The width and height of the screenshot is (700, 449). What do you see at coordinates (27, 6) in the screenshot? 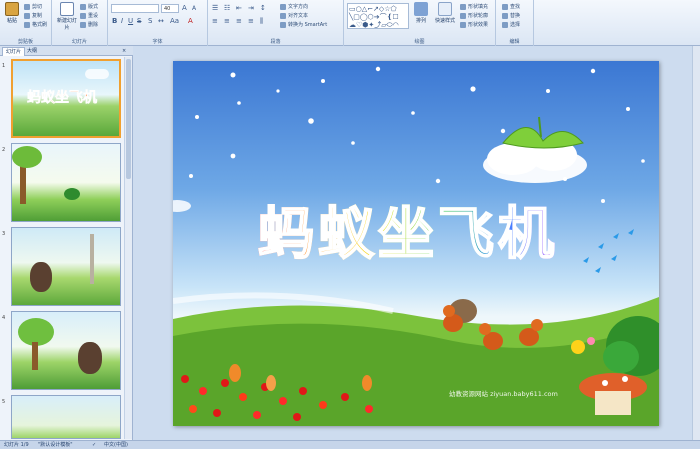
I see `scissors-icon` at bounding box center [27, 6].